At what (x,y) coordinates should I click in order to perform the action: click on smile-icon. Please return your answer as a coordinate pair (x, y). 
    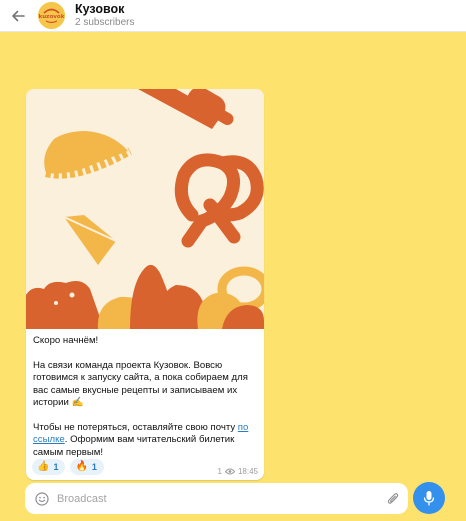
    Looking at the image, I should click on (42, 498).